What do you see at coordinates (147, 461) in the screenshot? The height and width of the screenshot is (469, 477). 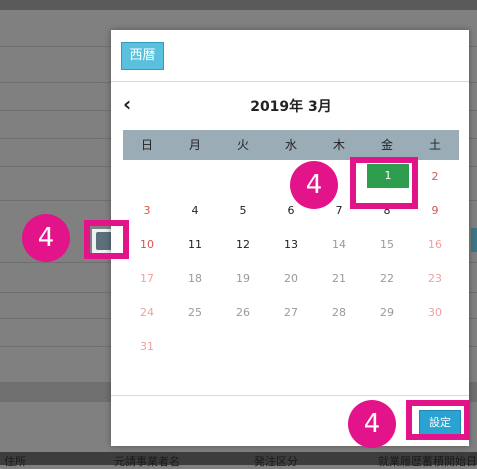 I see `column-header-contractor: 元請事業者名` at bounding box center [147, 461].